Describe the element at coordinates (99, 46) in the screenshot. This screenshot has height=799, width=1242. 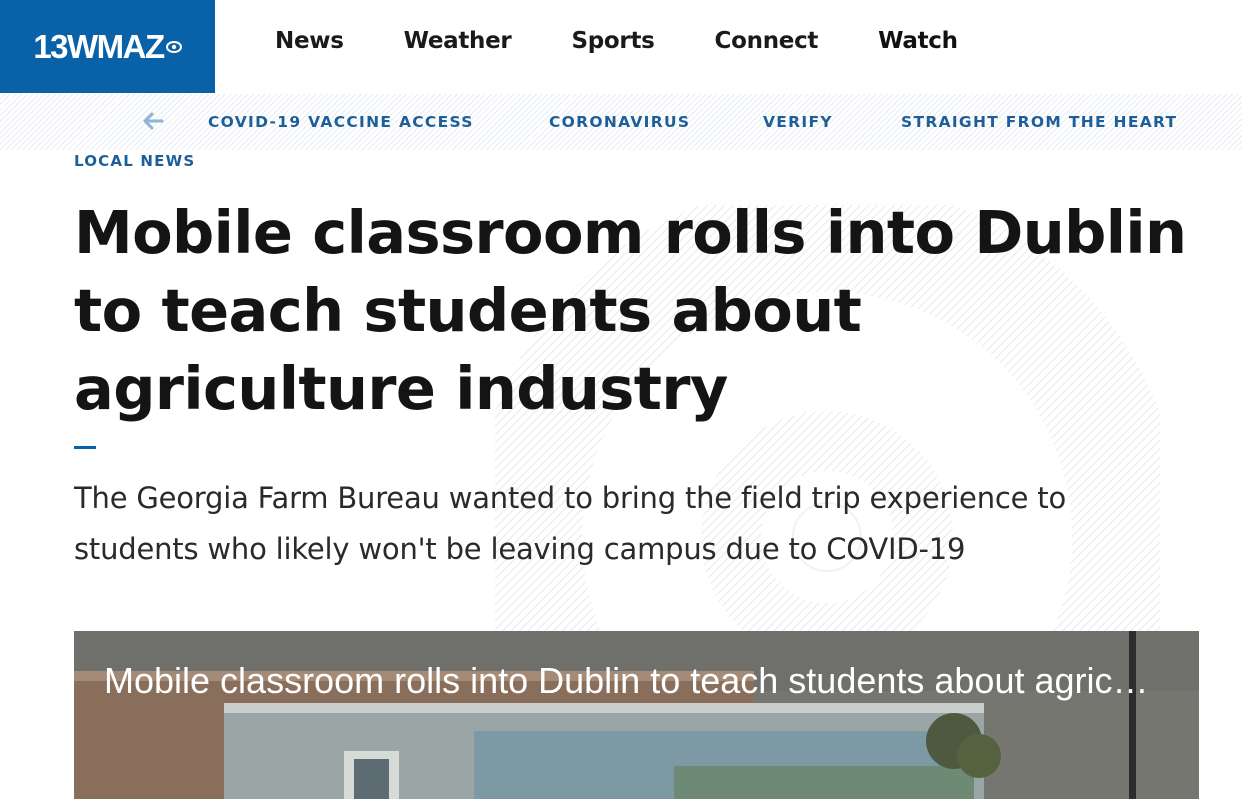
I see `logo-text: 13WMAZ` at that location.